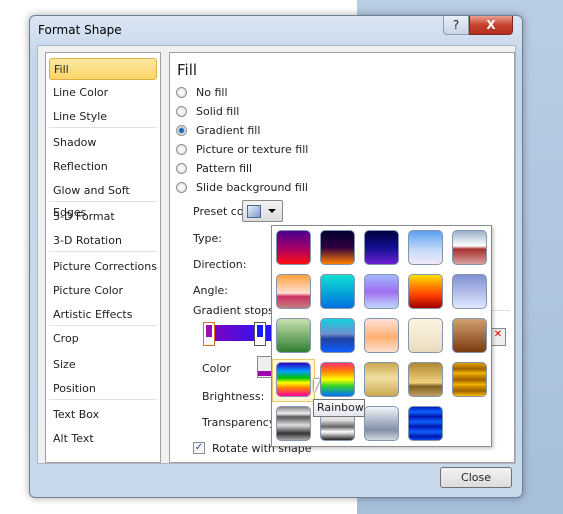 Image resolution: width=563 pixels, height=514 pixels. Describe the element at coordinates (254, 211) in the screenshot. I see `preset-swatch-icon` at that location.